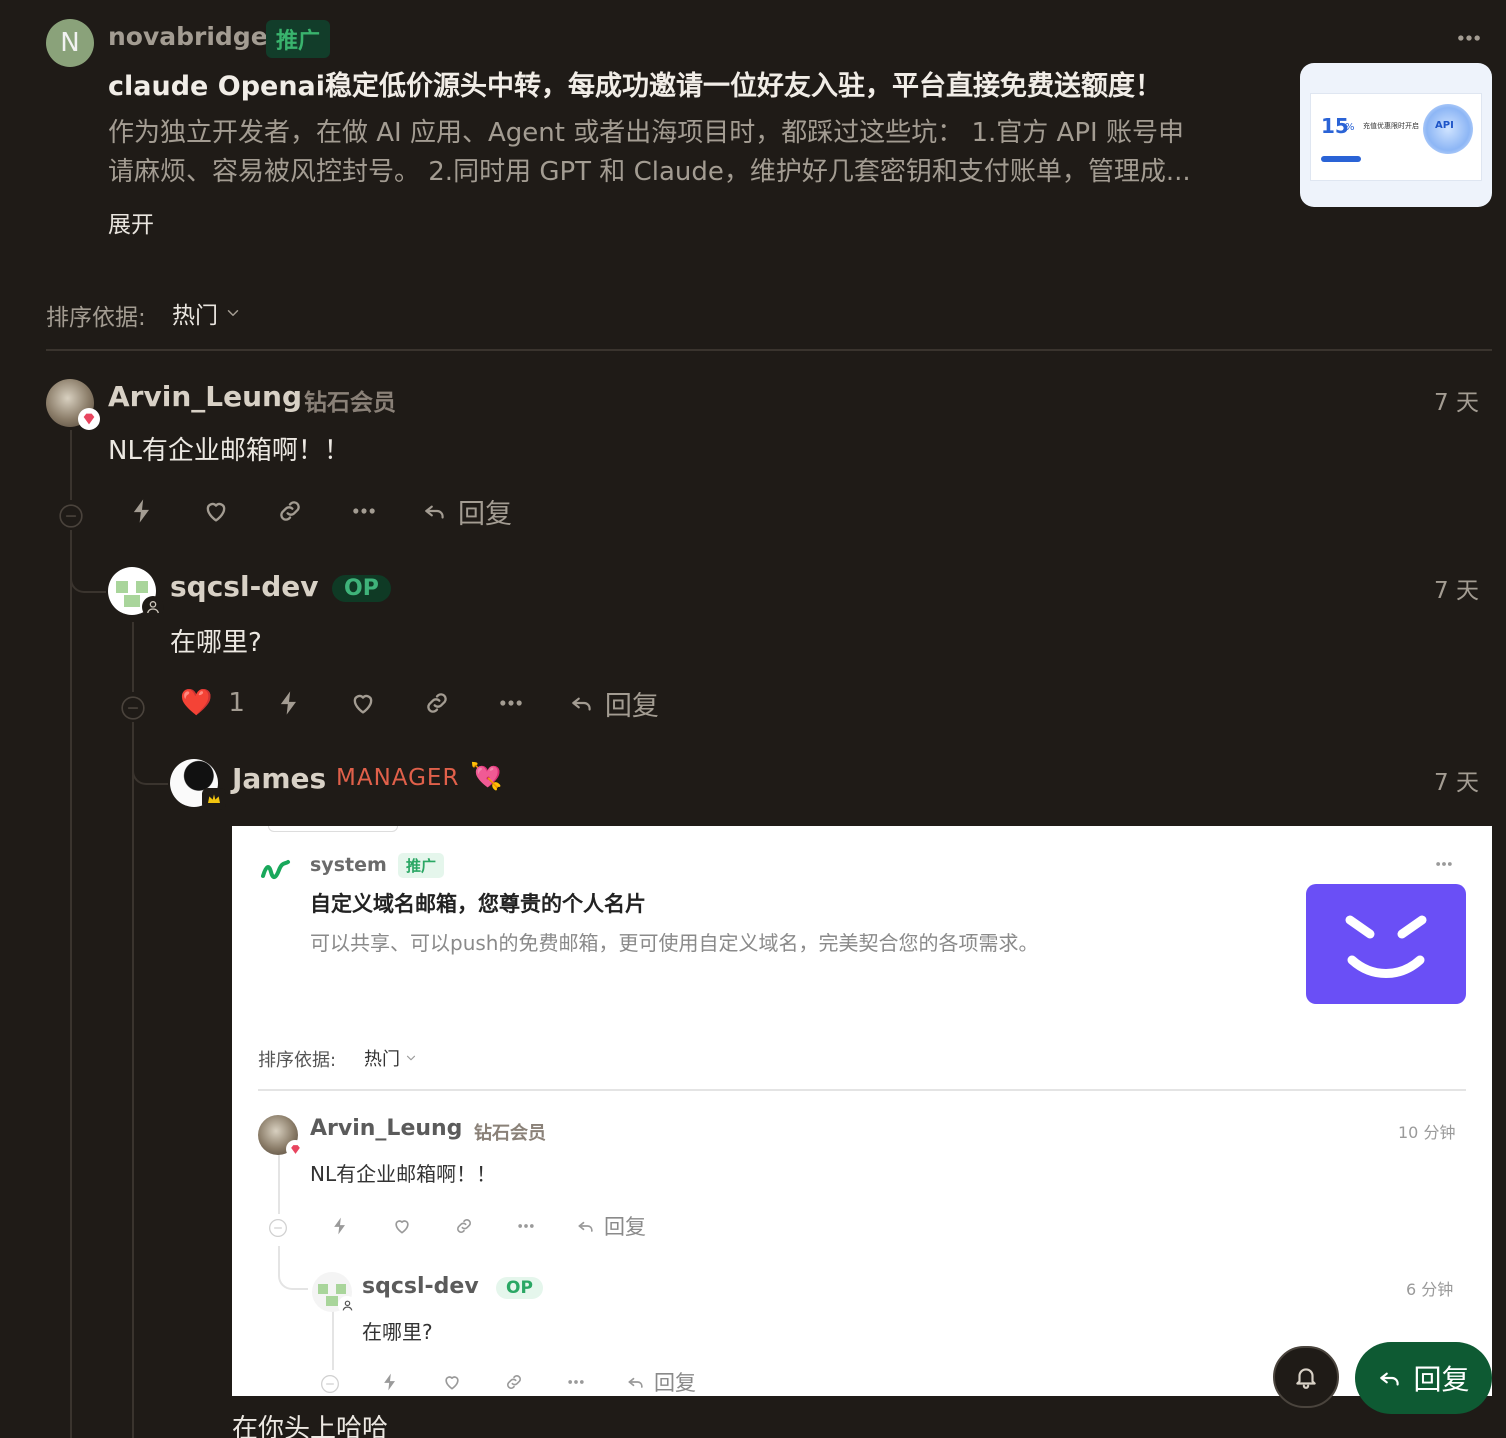  What do you see at coordinates (411, 1058) in the screenshot?
I see `chevron-down-icon` at bounding box center [411, 1058].